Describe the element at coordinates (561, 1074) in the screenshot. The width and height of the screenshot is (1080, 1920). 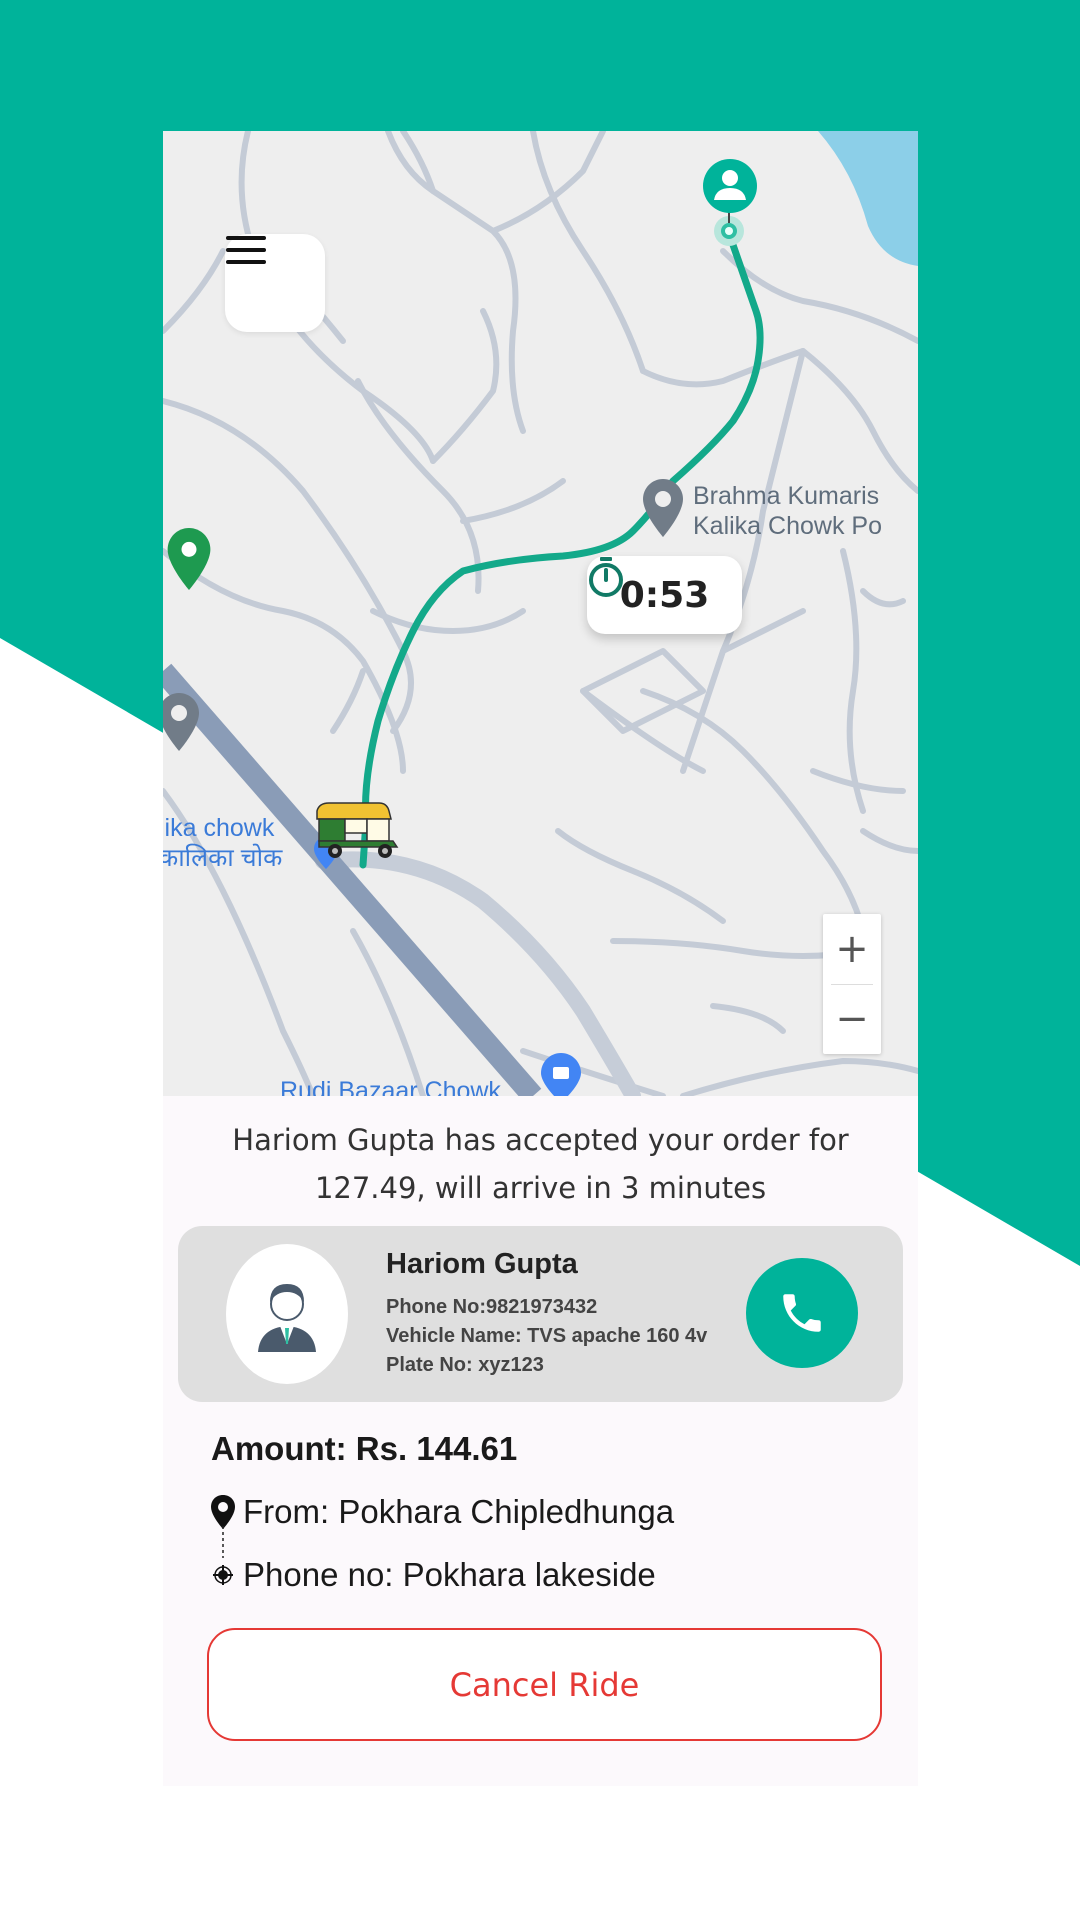
I see `shopping-pin-icon` at that location.